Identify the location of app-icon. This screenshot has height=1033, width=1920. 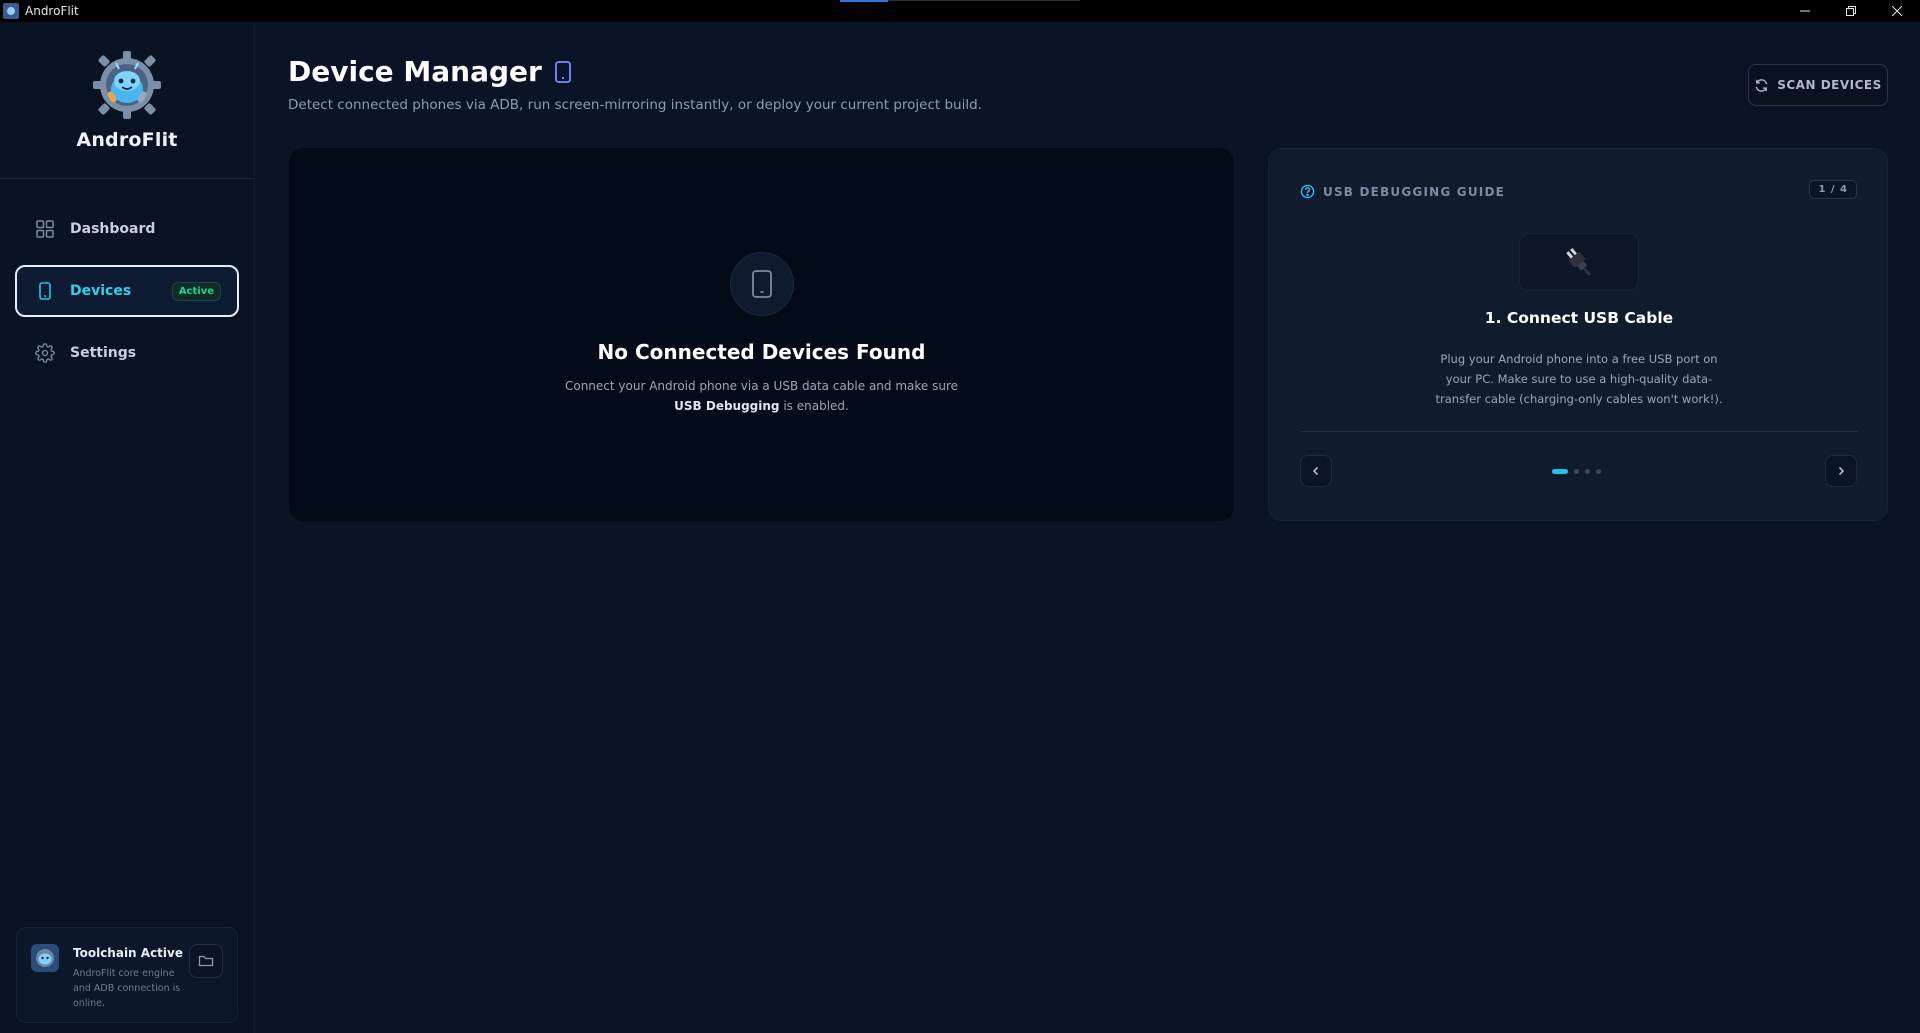
(11, 11).